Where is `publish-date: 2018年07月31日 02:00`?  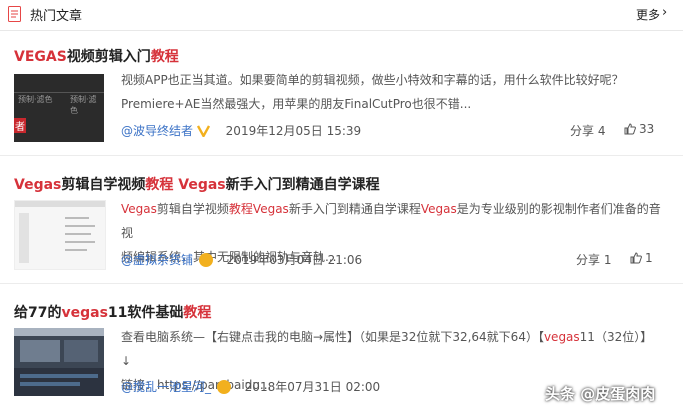 publish-date: 2018年07月31日 02:00 is located at coordinates (312, 387).